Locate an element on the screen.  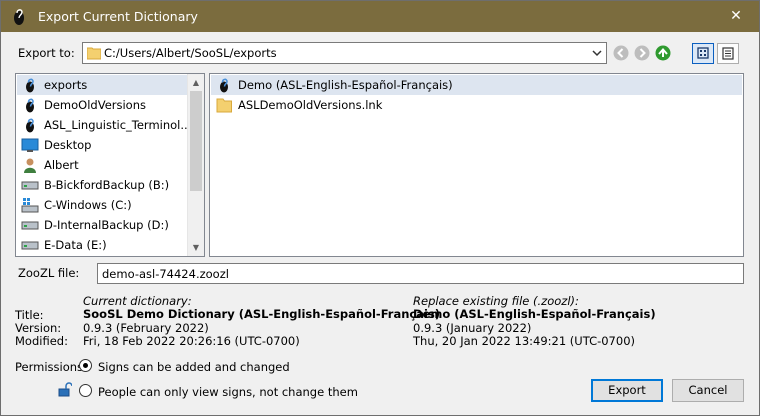
export-path-value: C:/Users/Albert/SooSL/exports is located at coordinates (190, 53).